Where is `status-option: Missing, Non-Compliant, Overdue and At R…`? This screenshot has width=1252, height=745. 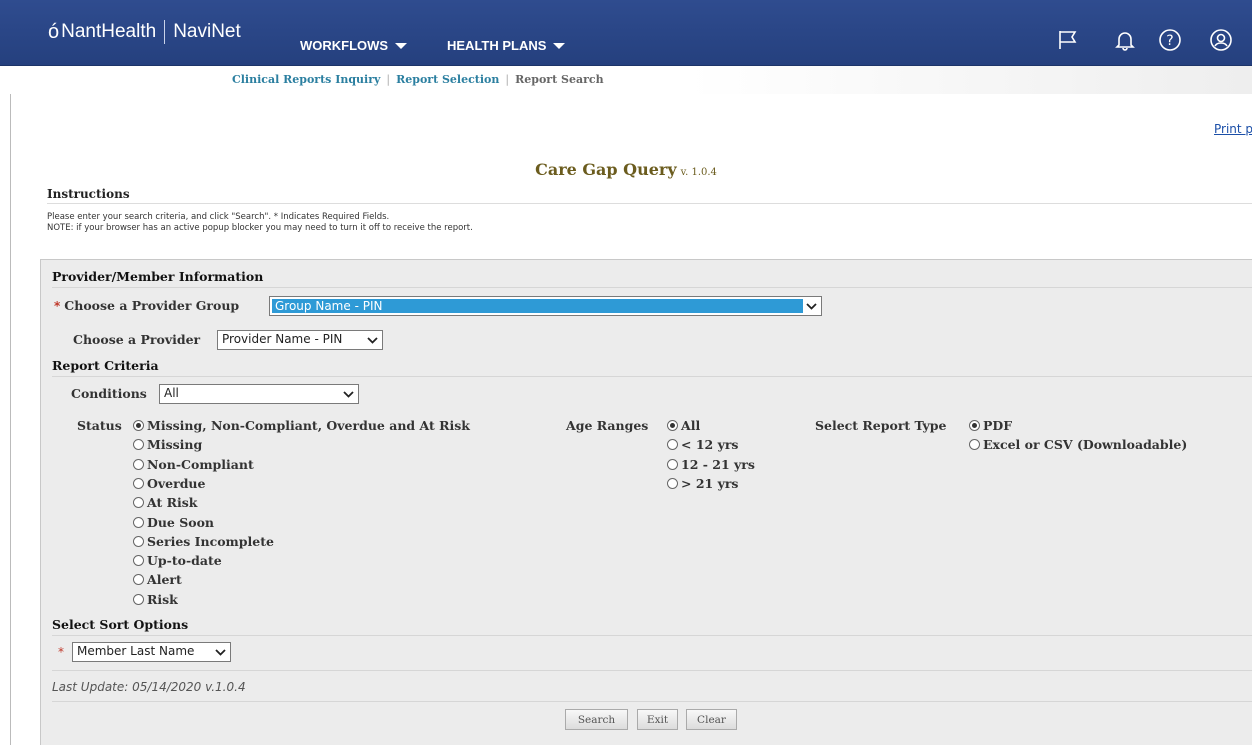 status-option: Missing, Non-Compliant, Overdue and At R… is located at coordinates (301, 425).